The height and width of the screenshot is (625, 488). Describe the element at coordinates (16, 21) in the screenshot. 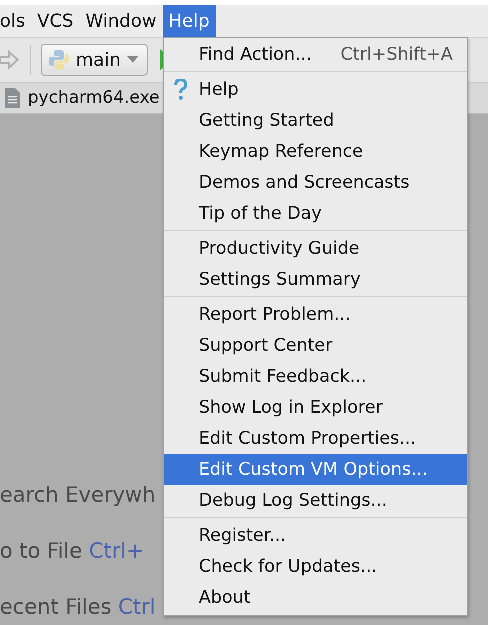

I see `menu-title: ols` at that location.